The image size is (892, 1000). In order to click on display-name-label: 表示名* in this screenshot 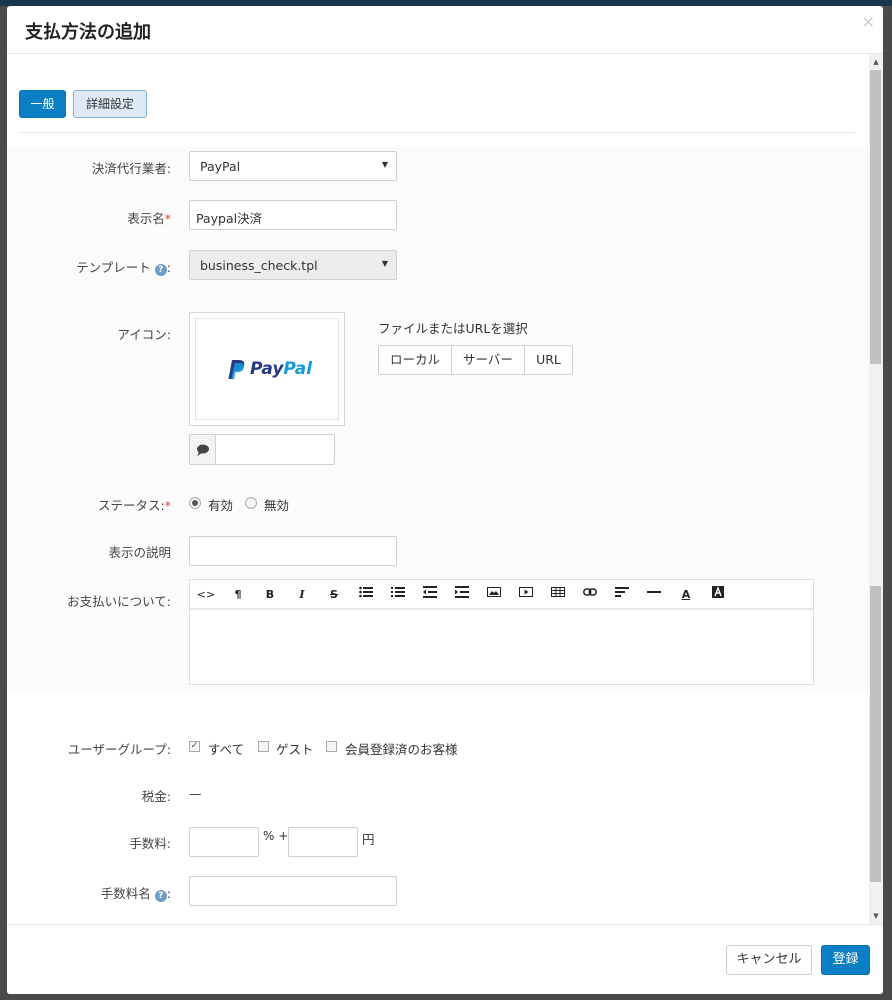, I will do `click(149, 218)`.